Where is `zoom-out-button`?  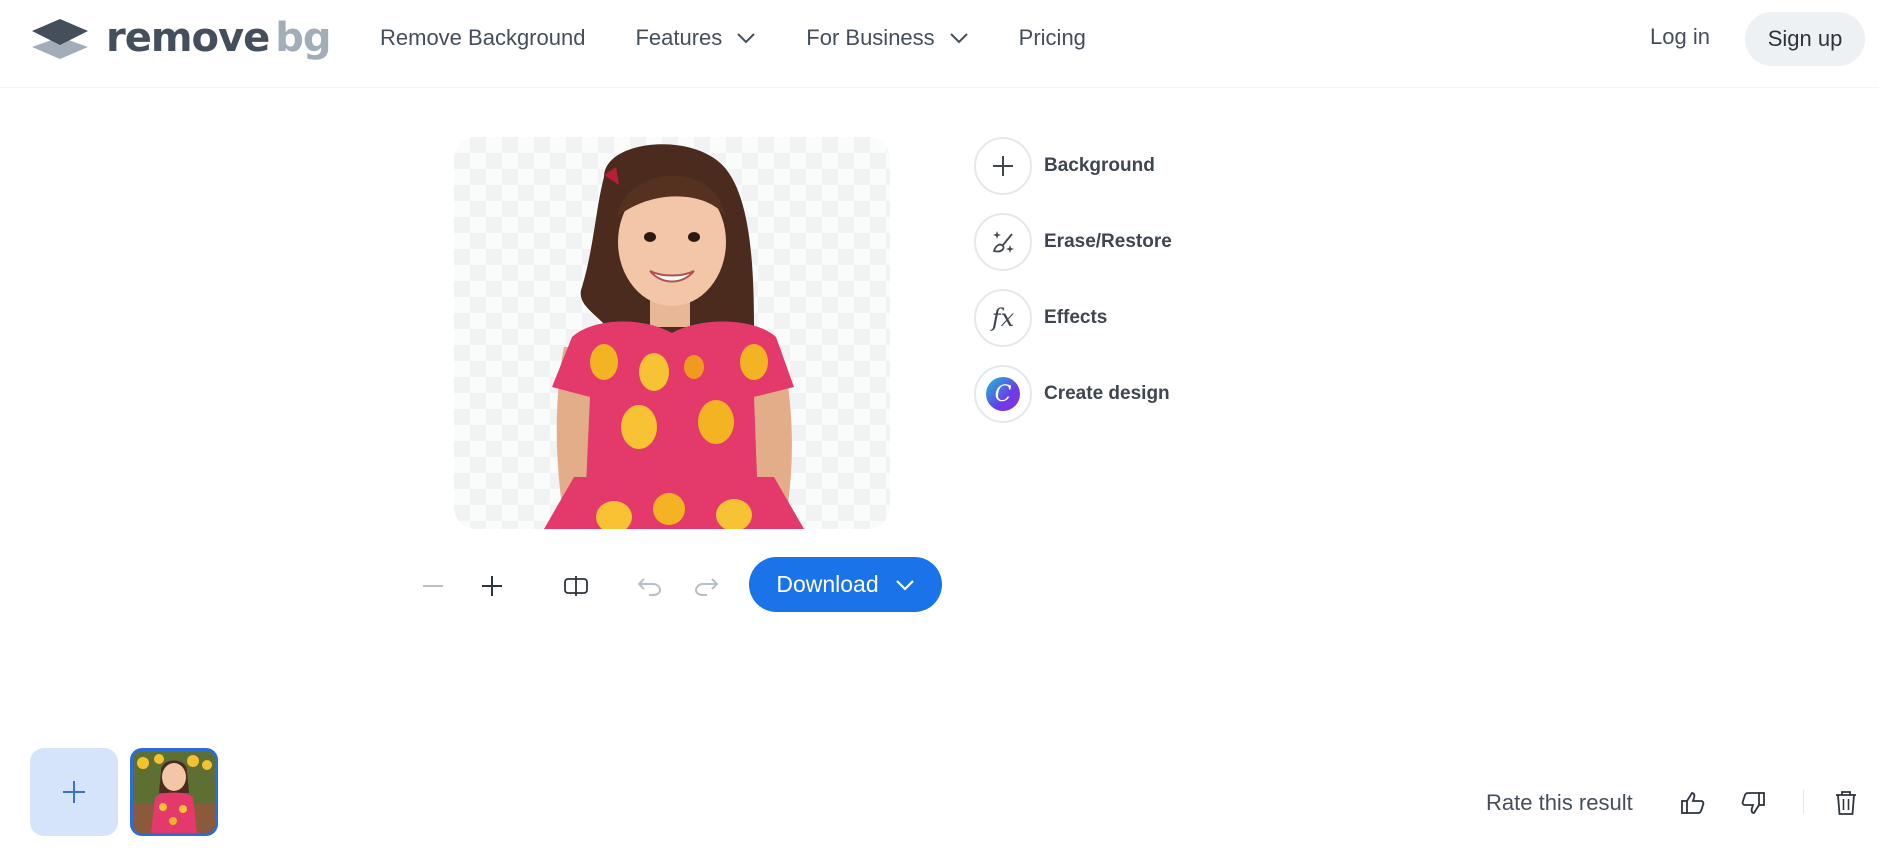 zoom-out-button is located at coordinates (433, 586).